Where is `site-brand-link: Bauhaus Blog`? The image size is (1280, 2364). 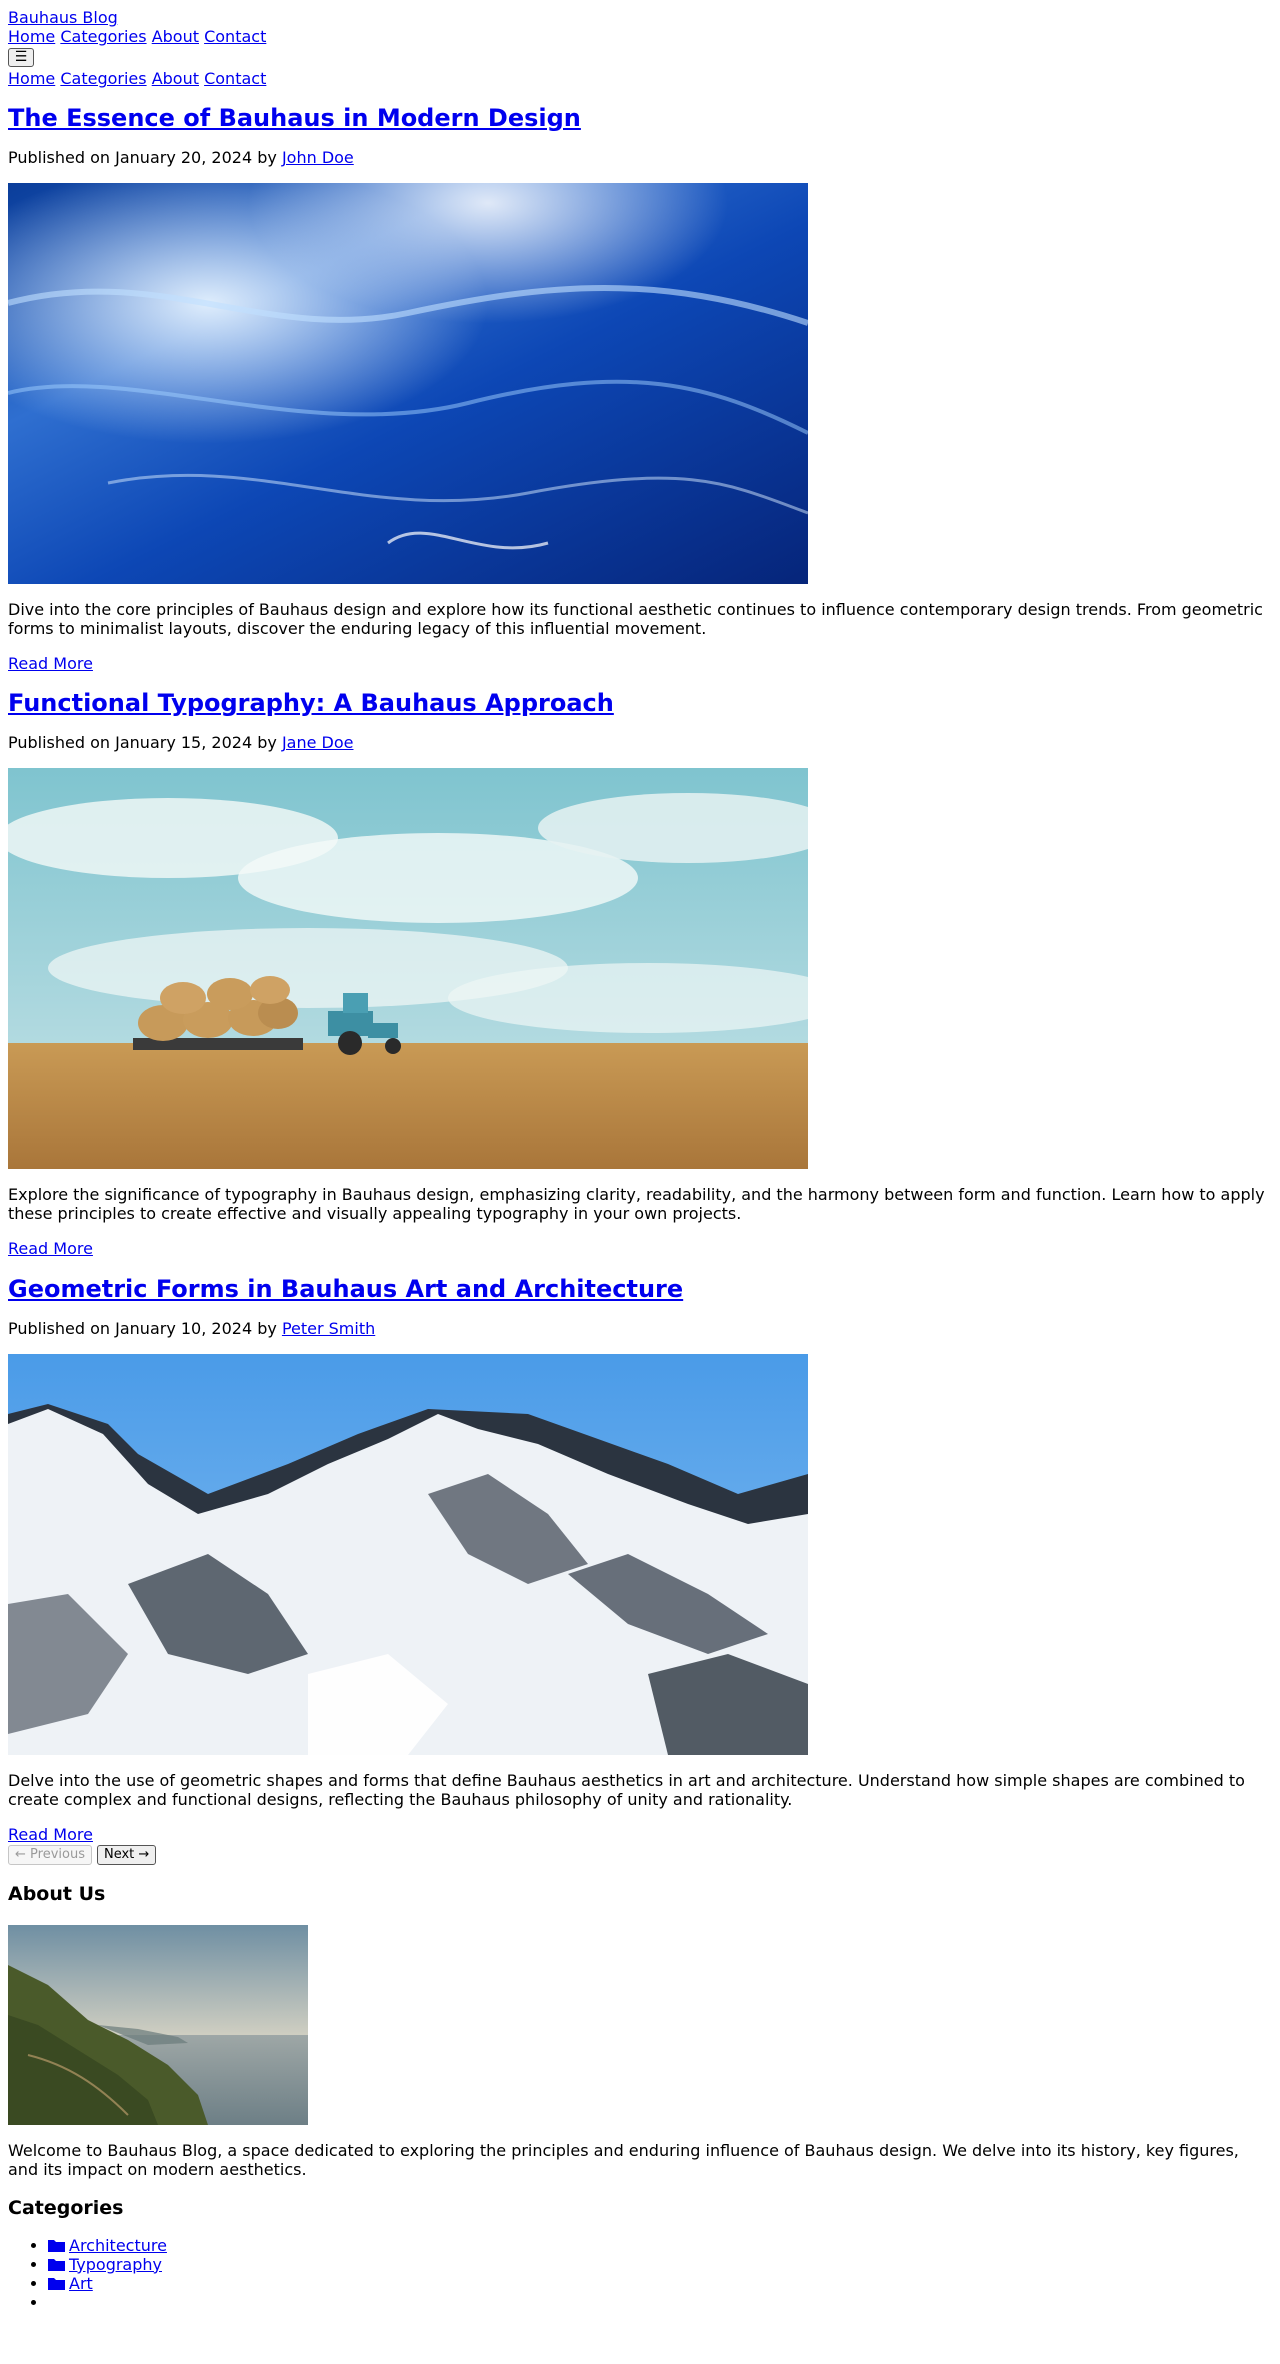
site-brand-link: Bauhaus Blog is located at coordinates (63, 17).